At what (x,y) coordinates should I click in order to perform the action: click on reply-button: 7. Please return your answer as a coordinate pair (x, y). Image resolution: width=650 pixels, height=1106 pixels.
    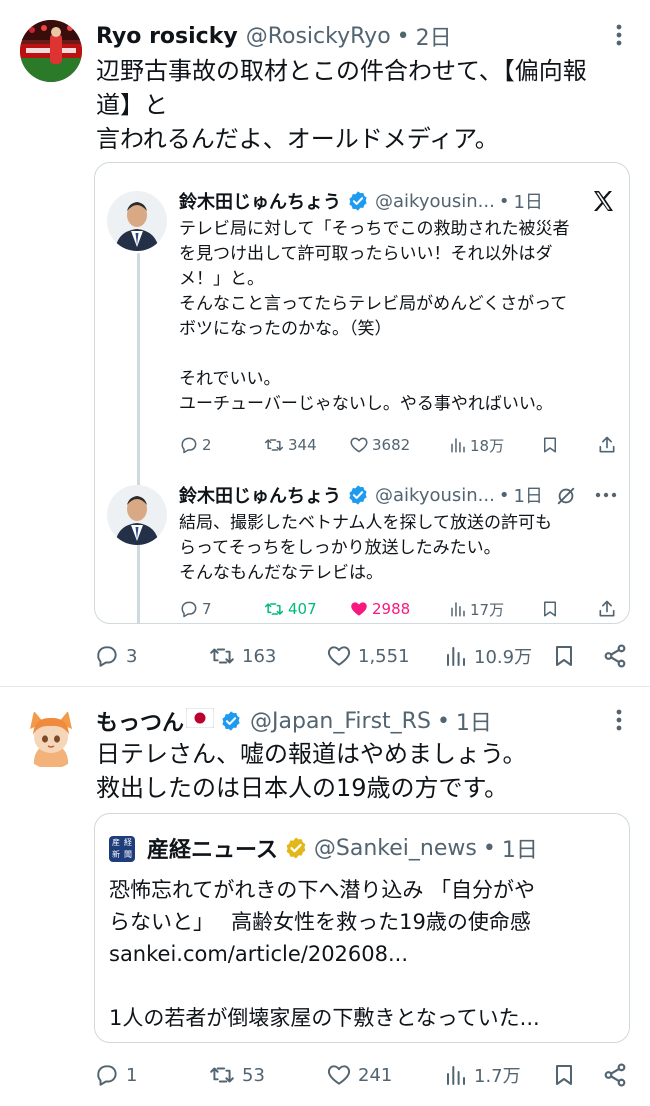
    Looking at the image, I should click on (195, 609).